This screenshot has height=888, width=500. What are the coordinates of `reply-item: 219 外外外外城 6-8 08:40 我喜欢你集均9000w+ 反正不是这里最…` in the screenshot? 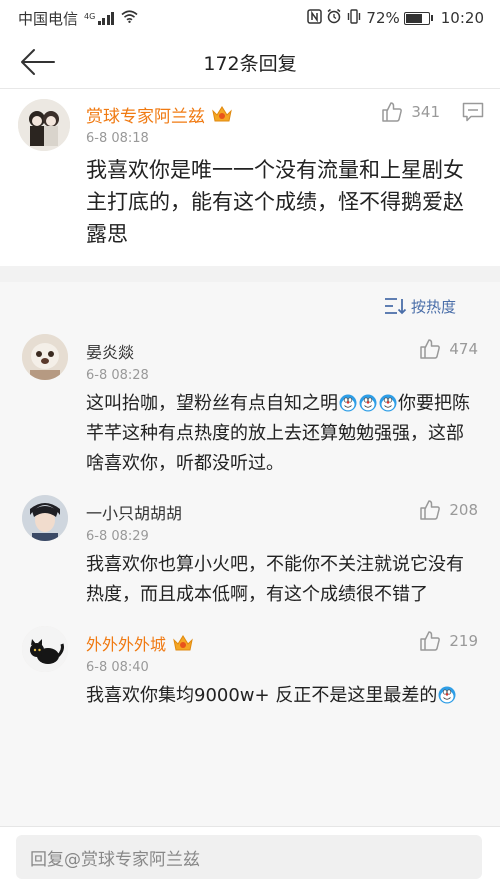 It's located at (250, 672).